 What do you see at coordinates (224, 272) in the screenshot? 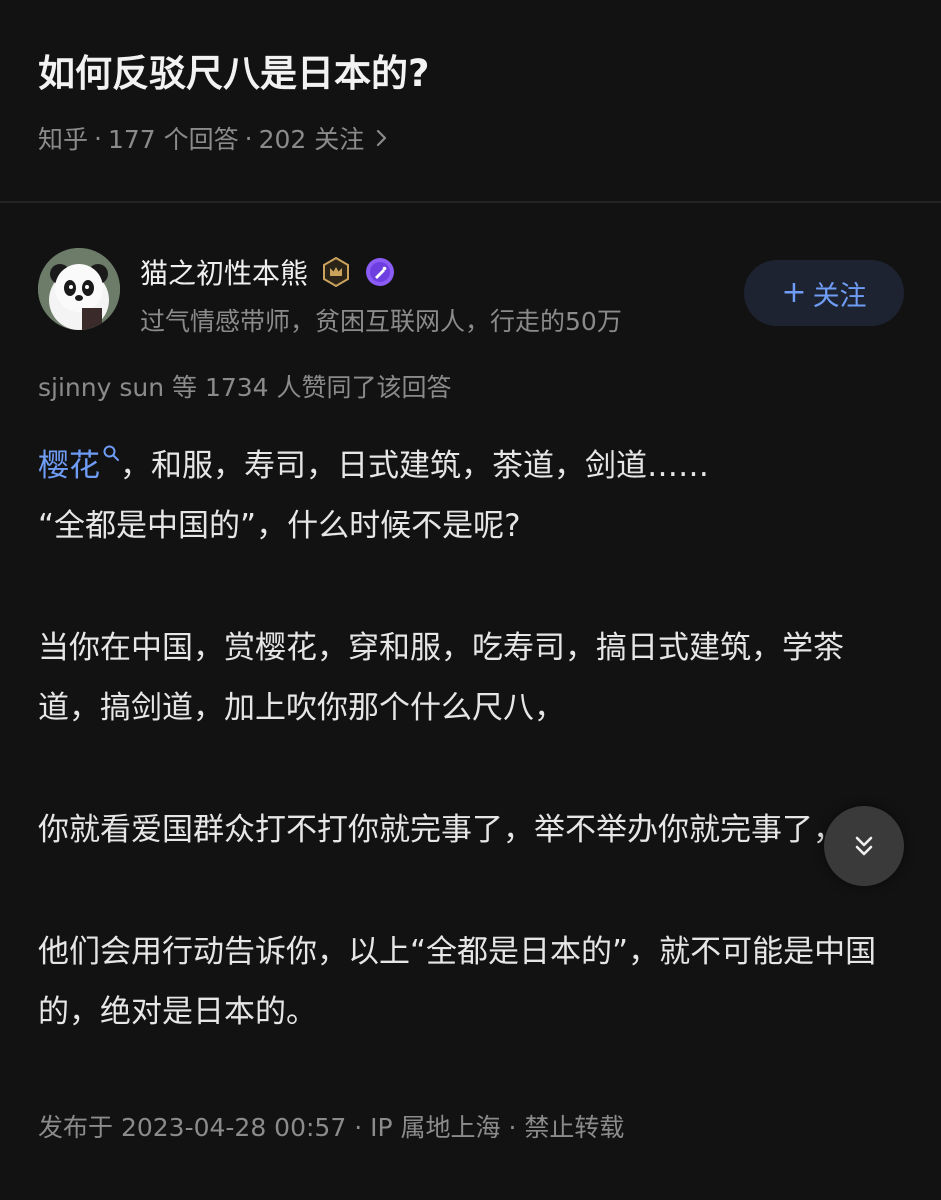
I see `author-name: 猫之初性本熊` at bounding box center [224, 272].